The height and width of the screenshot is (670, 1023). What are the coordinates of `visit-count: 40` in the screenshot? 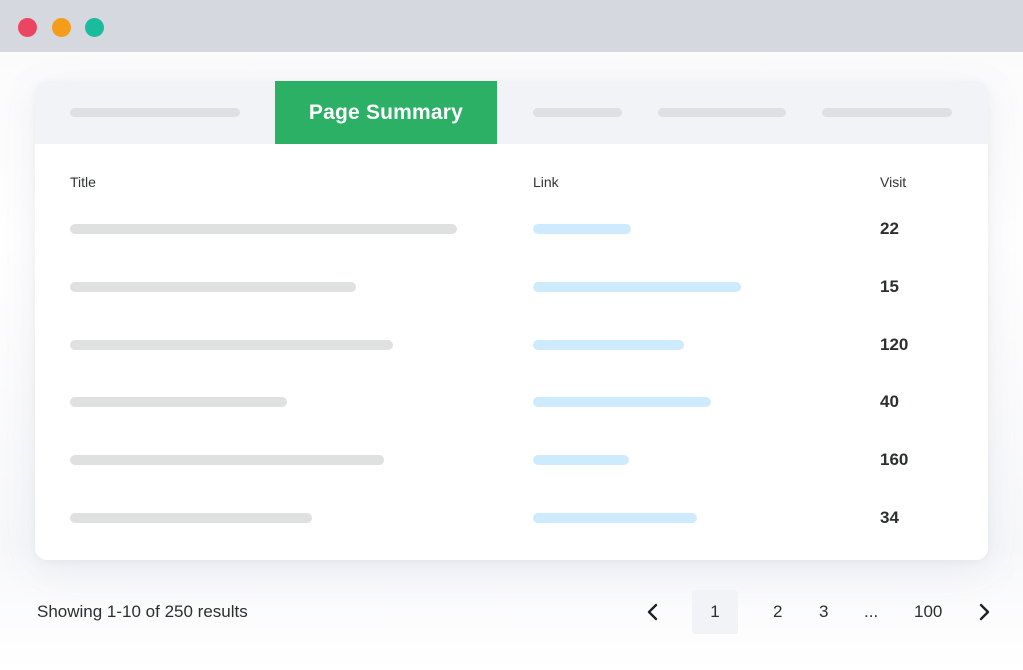 It's located at (889, 401).